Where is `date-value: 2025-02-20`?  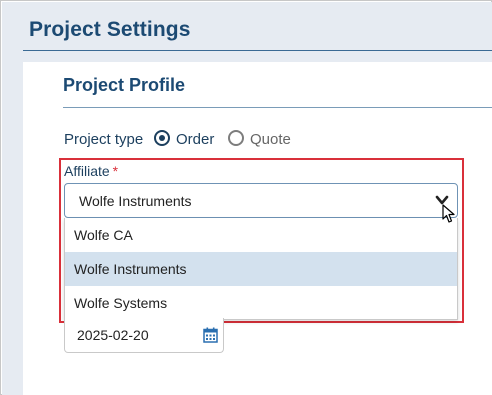 date-value: 2025-02-20 is located at coordinates (113, 335).